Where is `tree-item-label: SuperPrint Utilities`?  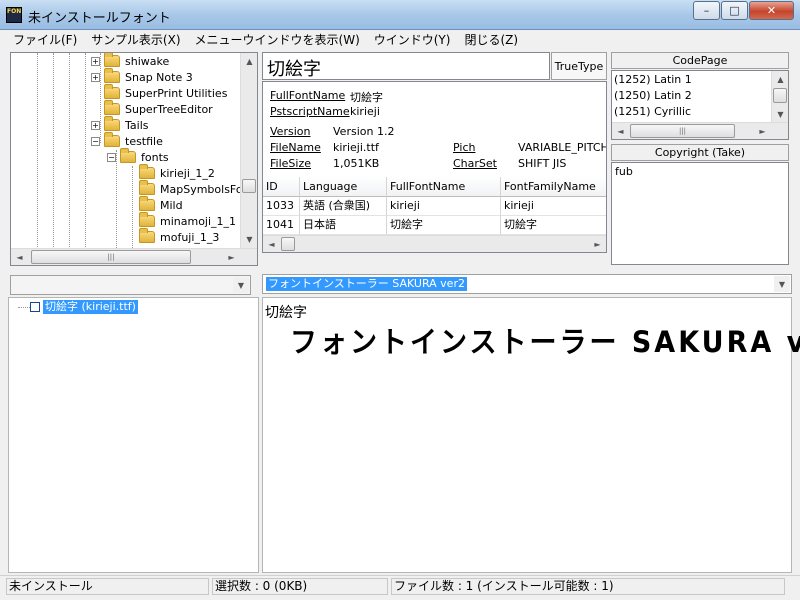
tree-item-label: SuperPrint Utilities is located at coordinates (176, 93).